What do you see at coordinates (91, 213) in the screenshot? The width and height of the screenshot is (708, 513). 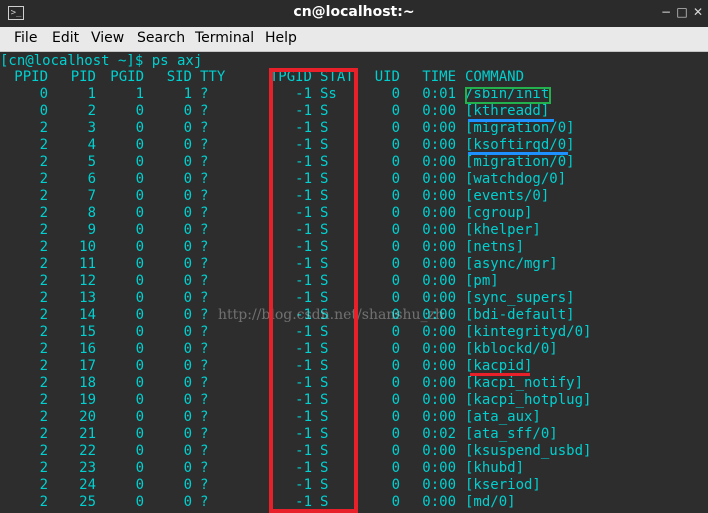 I see `cell-pid: 8` at bounding box center [91, 213].